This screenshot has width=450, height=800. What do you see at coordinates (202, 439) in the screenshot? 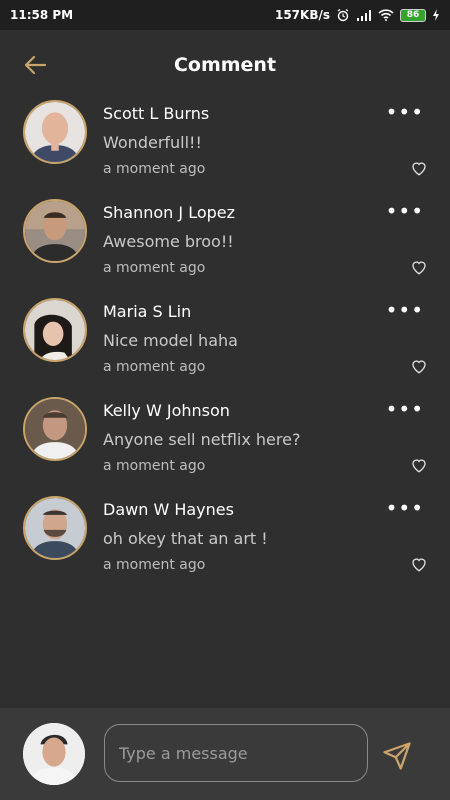
I see `comment-text: Anyone sell netflix here?` at bounding box center [202, 439].